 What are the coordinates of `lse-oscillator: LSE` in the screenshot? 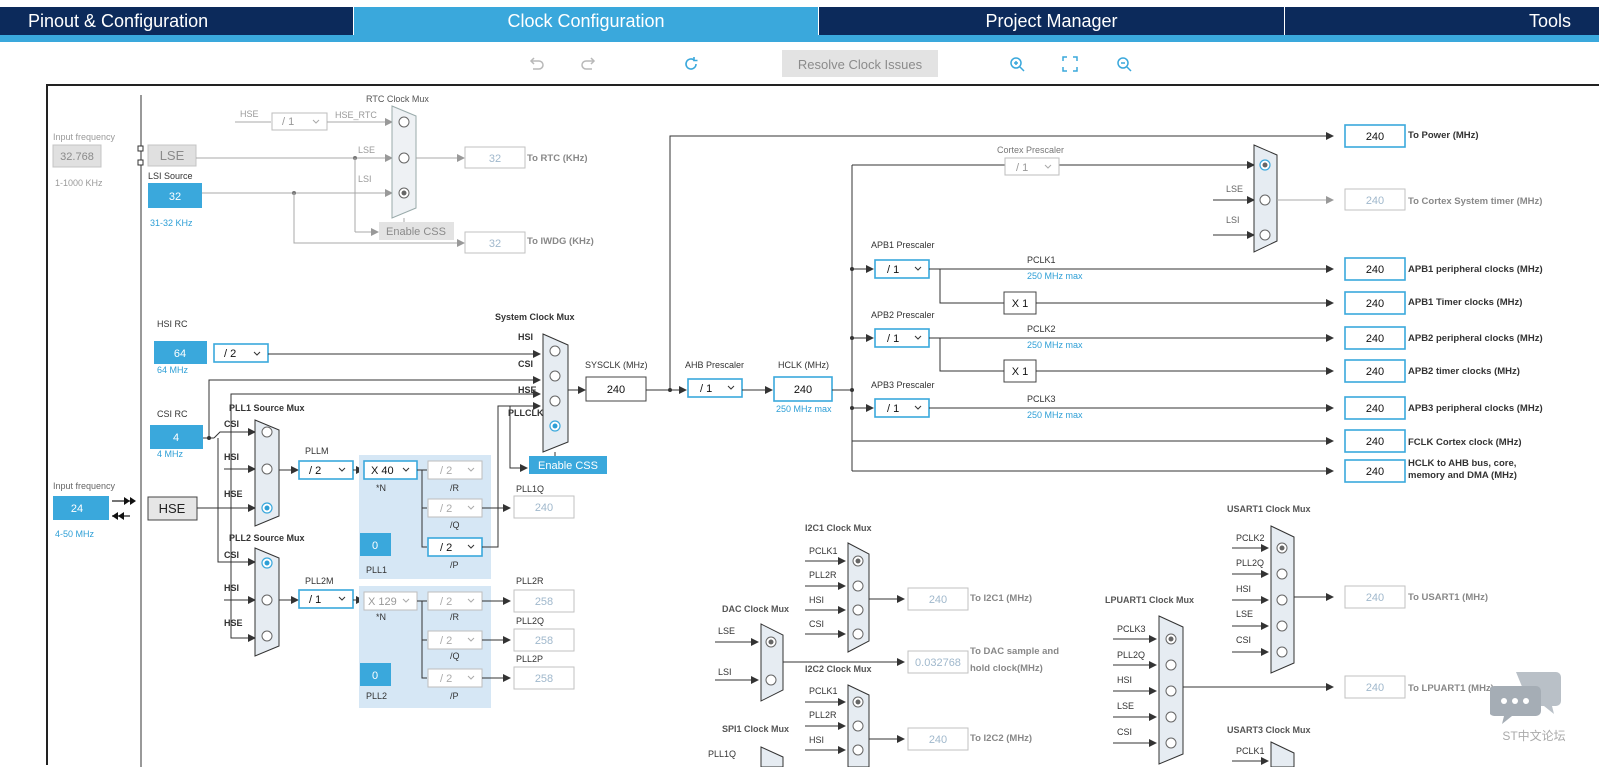 It's located at (172, 155).